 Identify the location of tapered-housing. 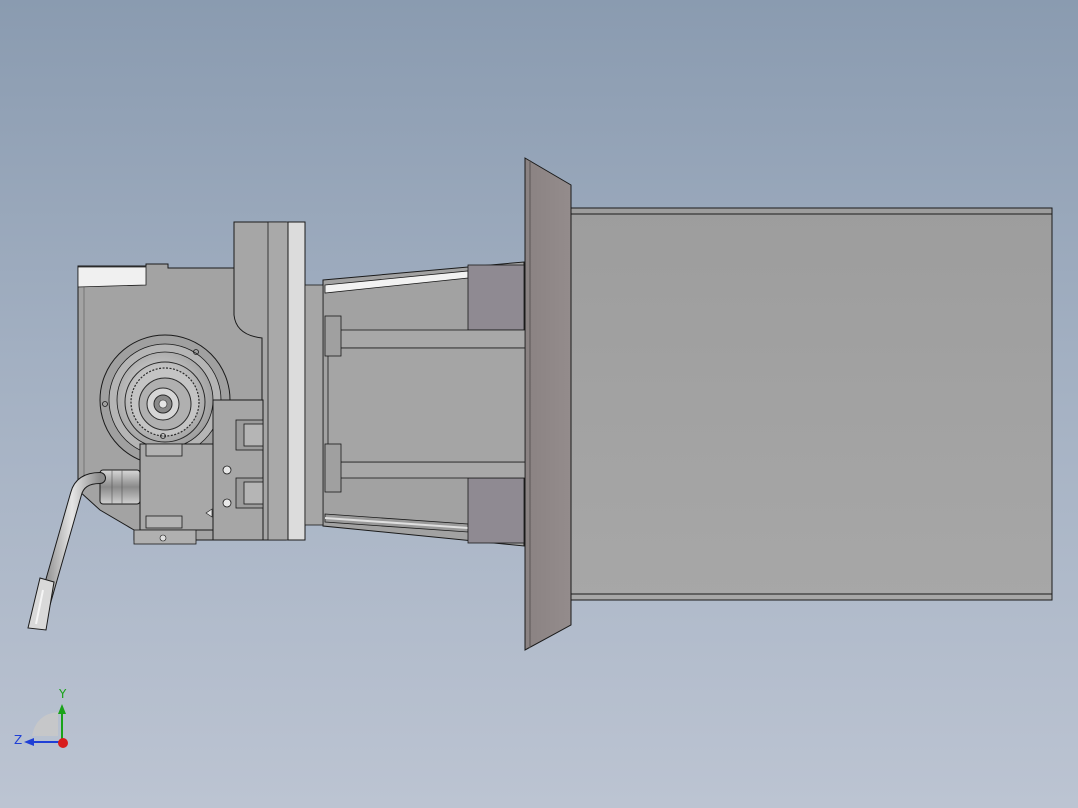
(424, 404).